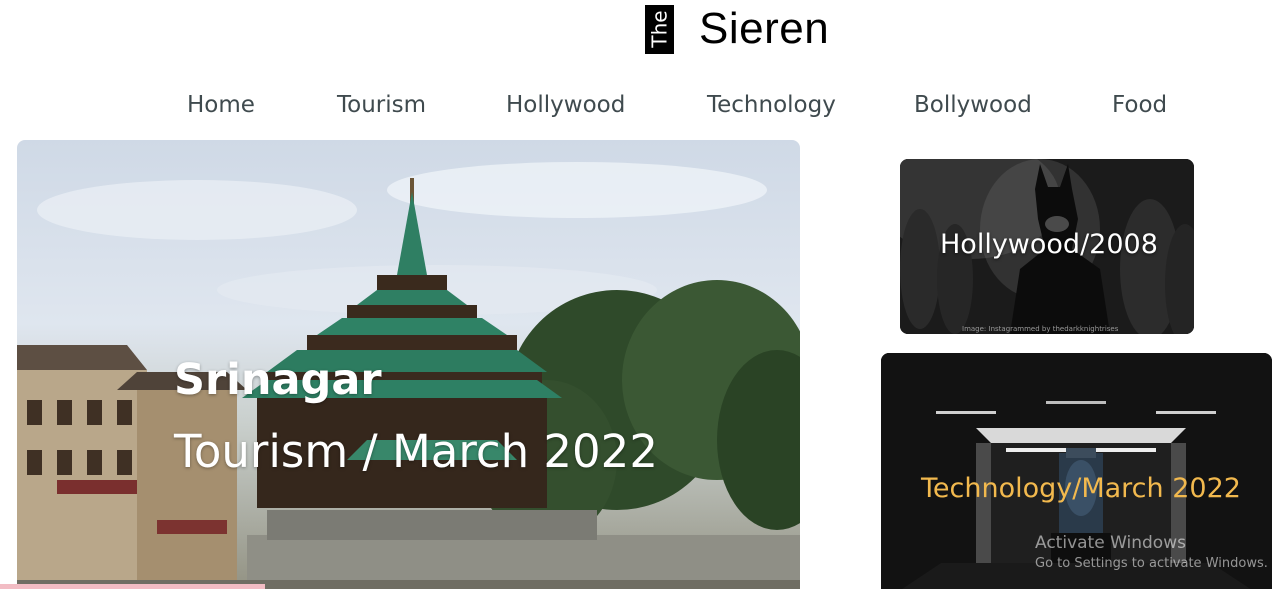  I want to click on card-technology-caption: Technology/March 2022, so click(1081, 488).